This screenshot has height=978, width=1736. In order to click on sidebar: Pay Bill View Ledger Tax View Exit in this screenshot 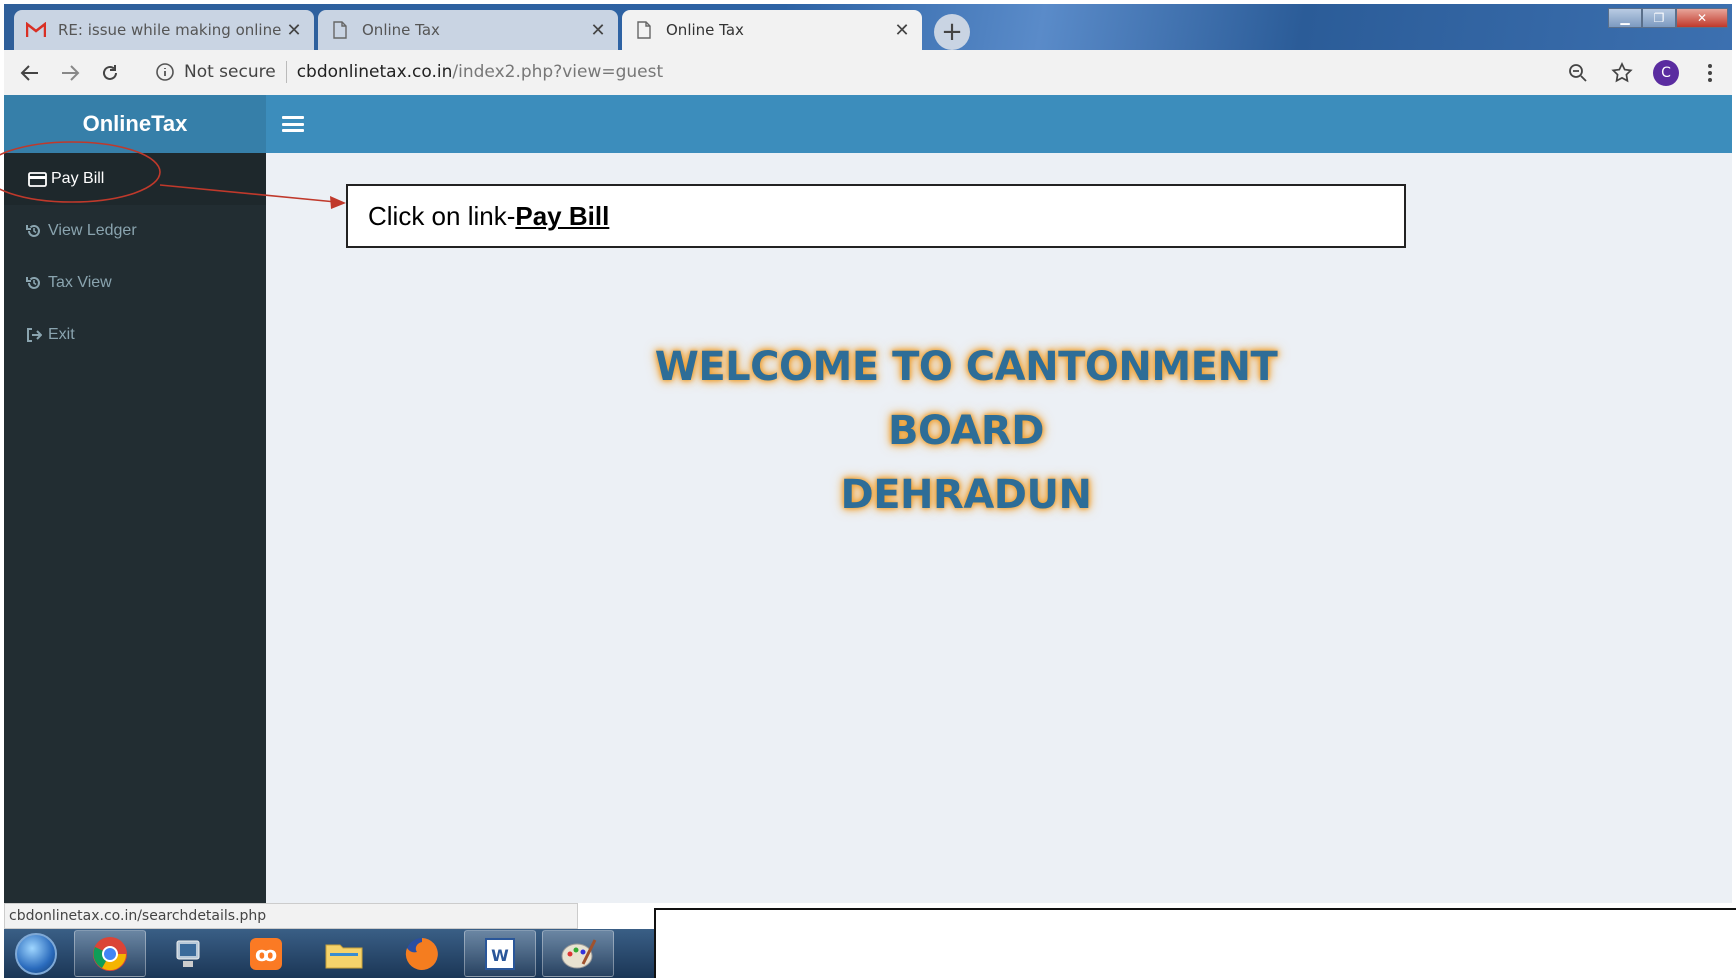, I will do `click(135, 528)`.